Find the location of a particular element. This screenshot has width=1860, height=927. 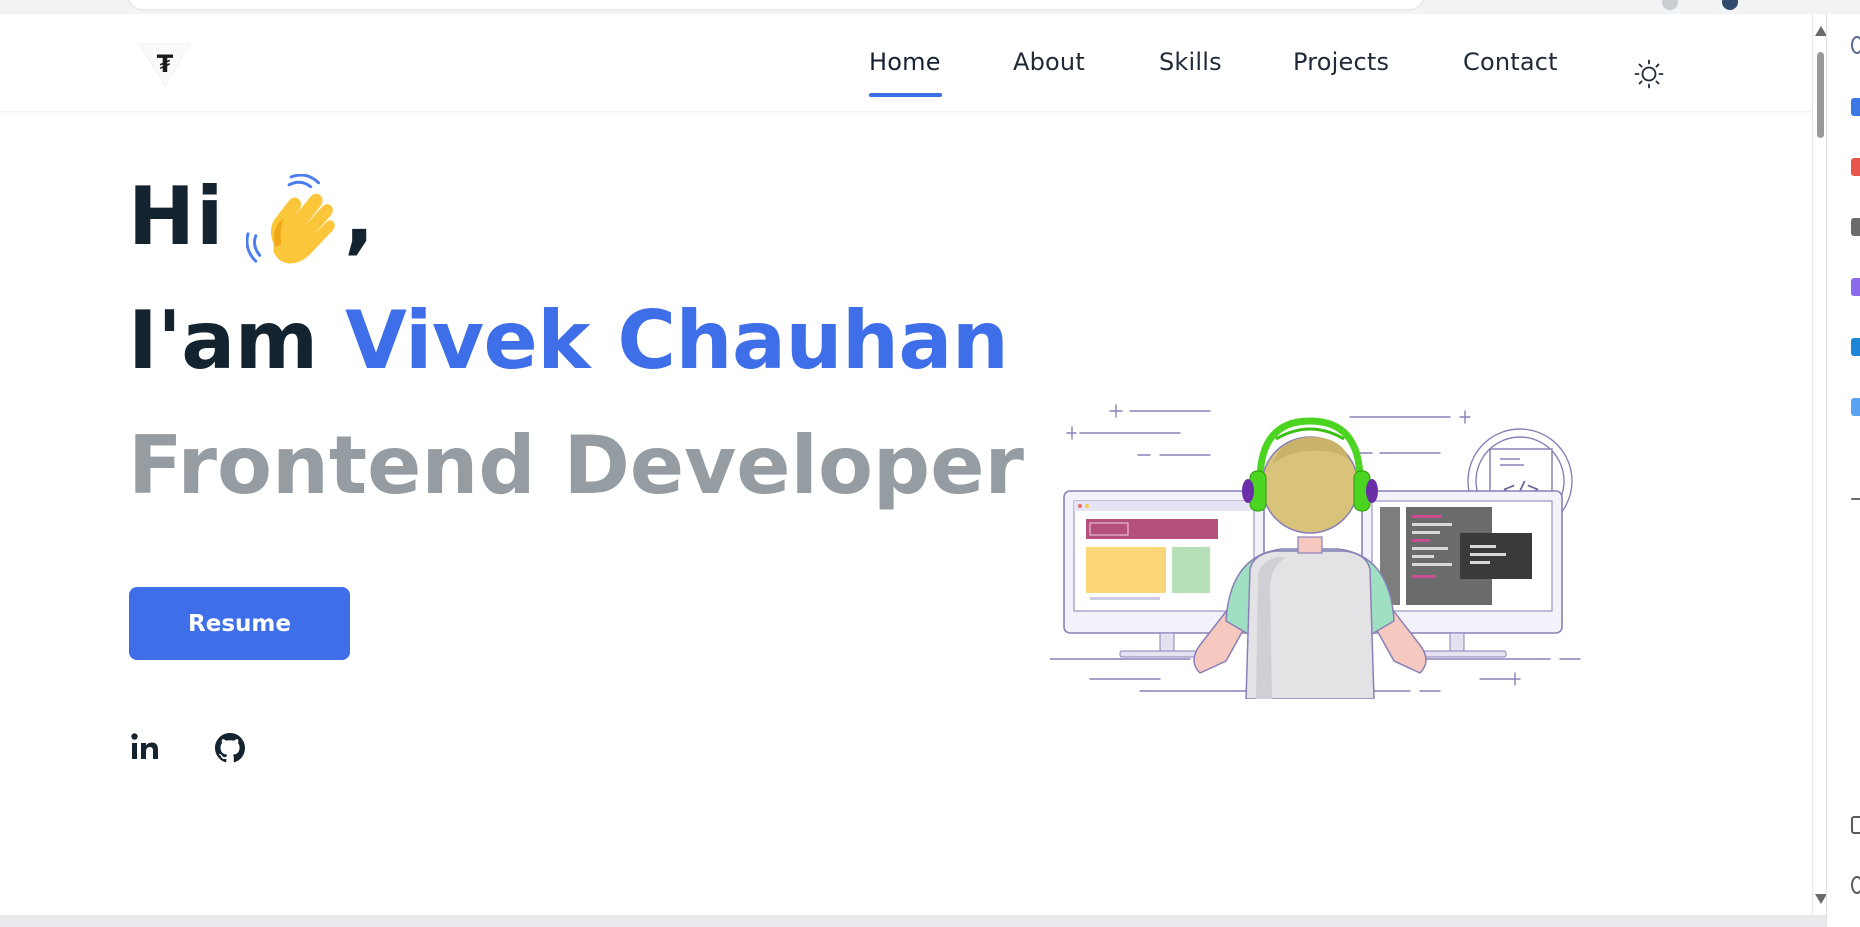

horizontal-scrollbar is located at coordinates (913, 921).